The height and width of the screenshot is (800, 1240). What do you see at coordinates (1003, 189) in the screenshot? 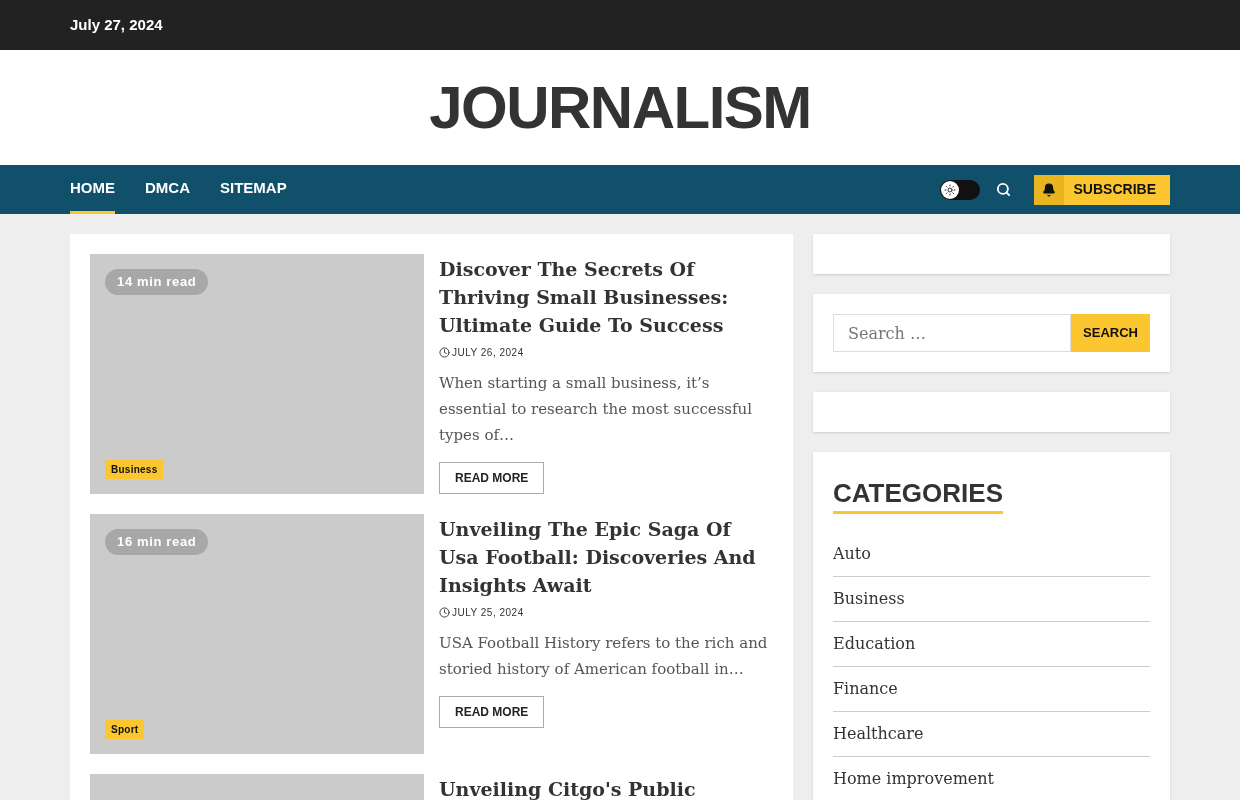
I see `search-icon` at bounding box center [1003, 189].